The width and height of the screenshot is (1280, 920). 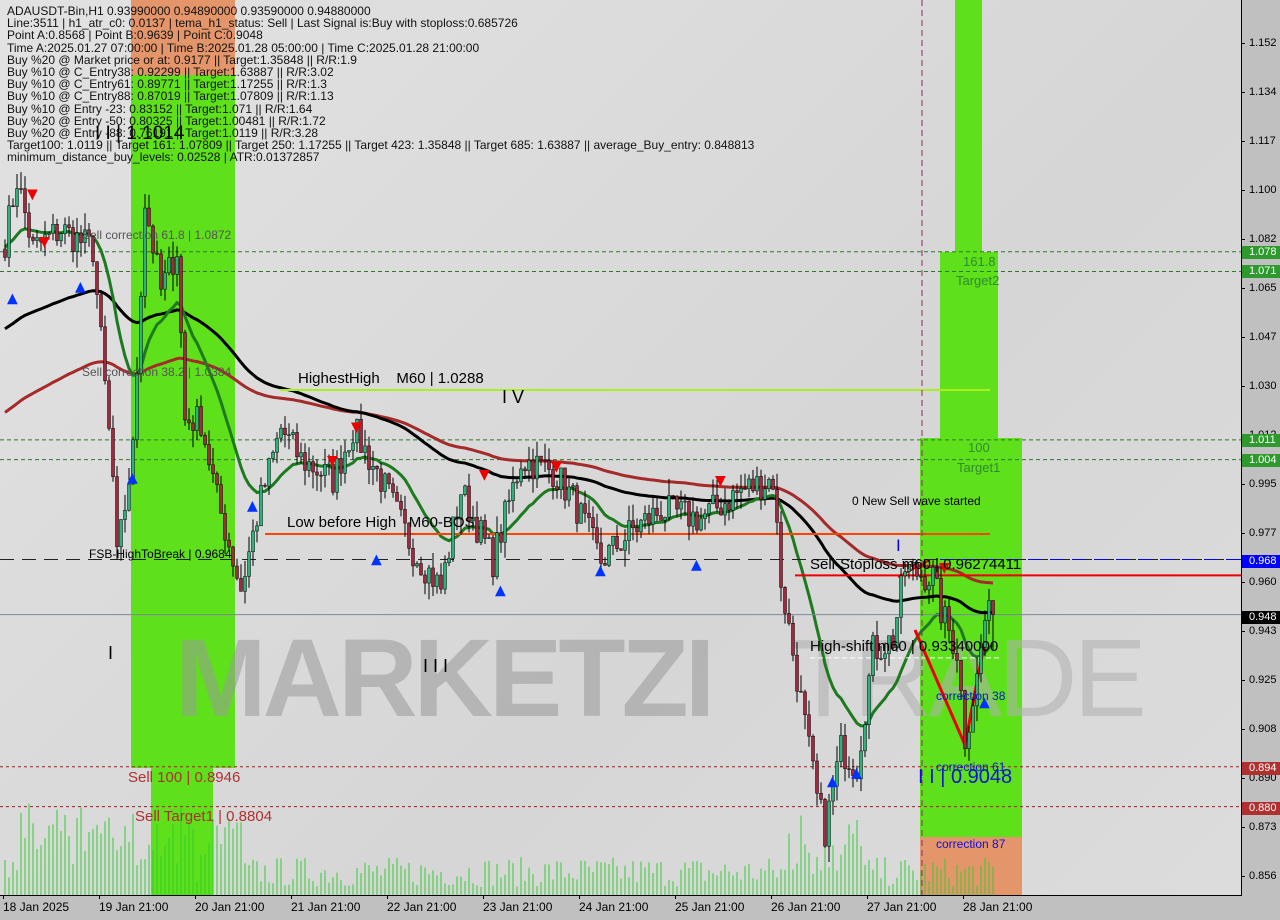 What do you see at coordinates (971, 844) in the screenshot?
I see `correction-87-label: correction 87` at bounding box center [971, 844].